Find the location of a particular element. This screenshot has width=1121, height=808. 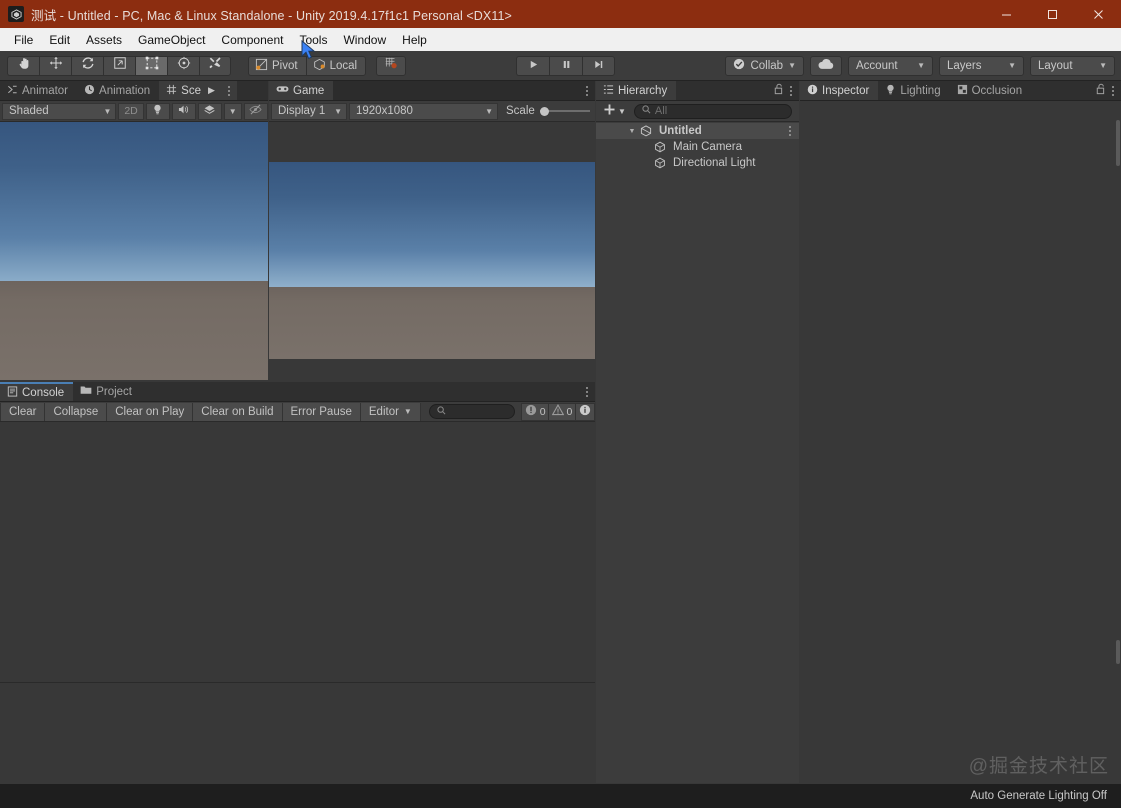

console-tab-menu is located at coordinates (587, 391).